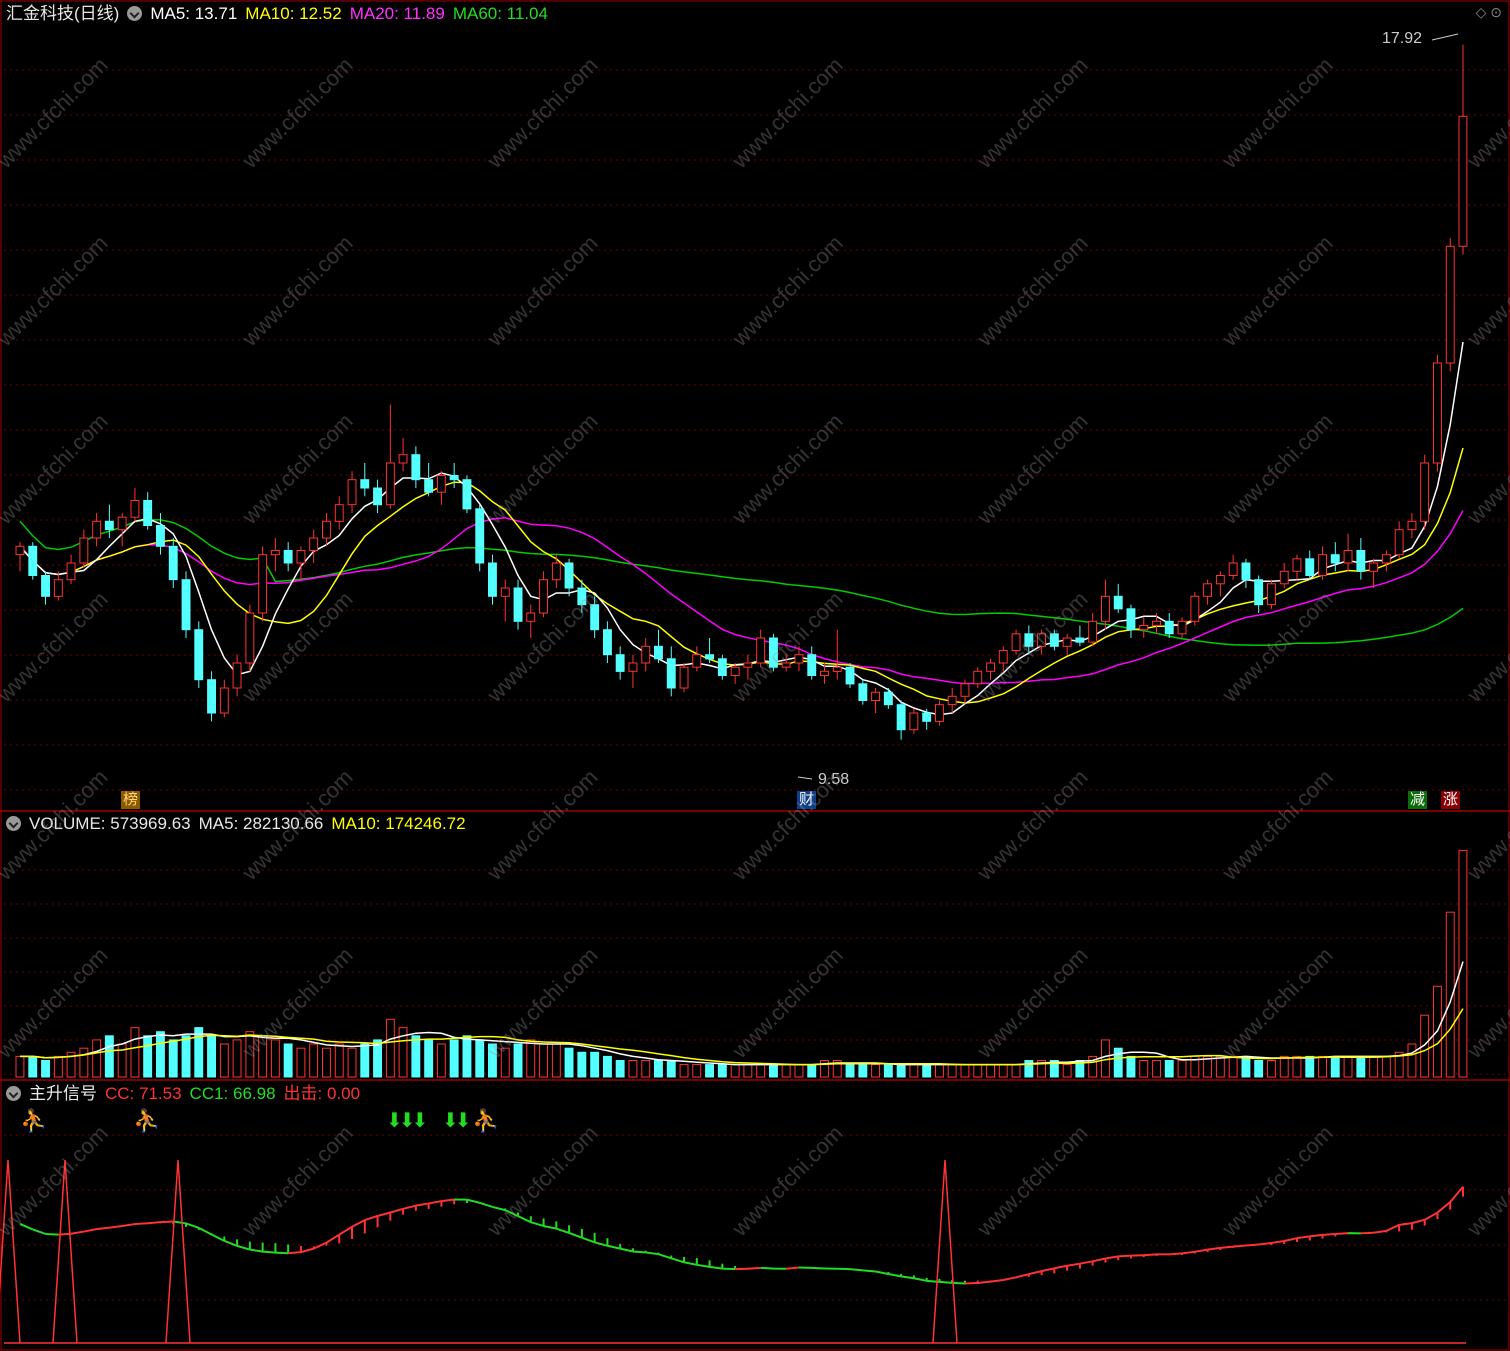 This screenshot has height=1351, width=1510. I want to click on indicator-menu-icon, so click(135, 13).